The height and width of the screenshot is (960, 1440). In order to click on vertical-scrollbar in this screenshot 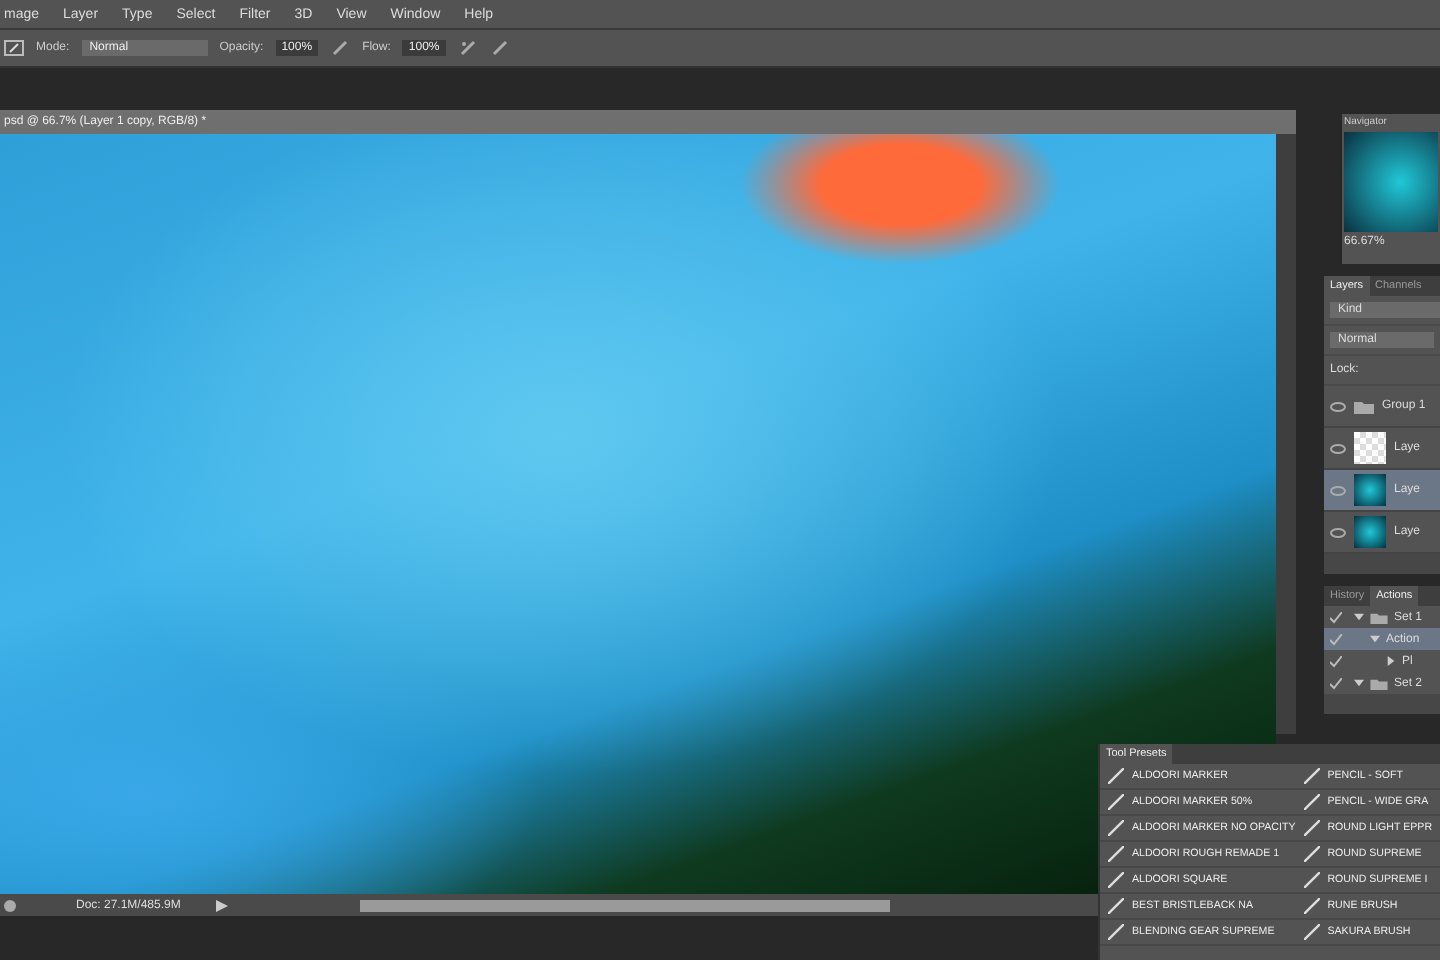, I will do `click(1286, 434)`.